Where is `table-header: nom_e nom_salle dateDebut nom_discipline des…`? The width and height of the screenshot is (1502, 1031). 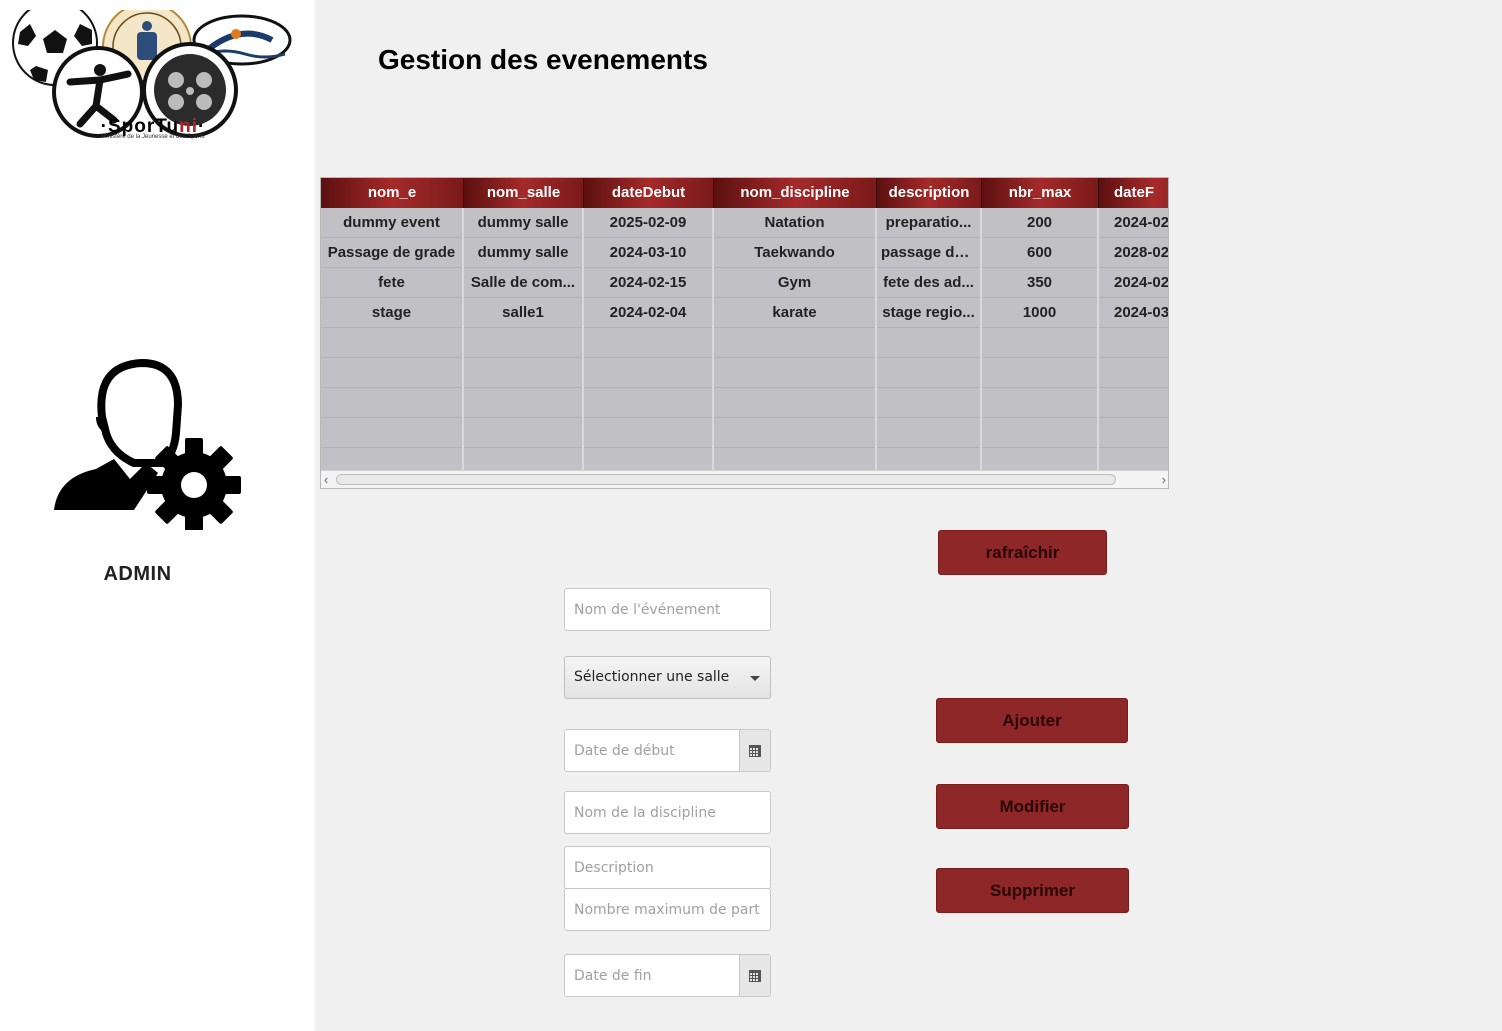 table-header: nom_e nom_salle dateDebut nom_discipline des… is located at coordinates (744, 193).